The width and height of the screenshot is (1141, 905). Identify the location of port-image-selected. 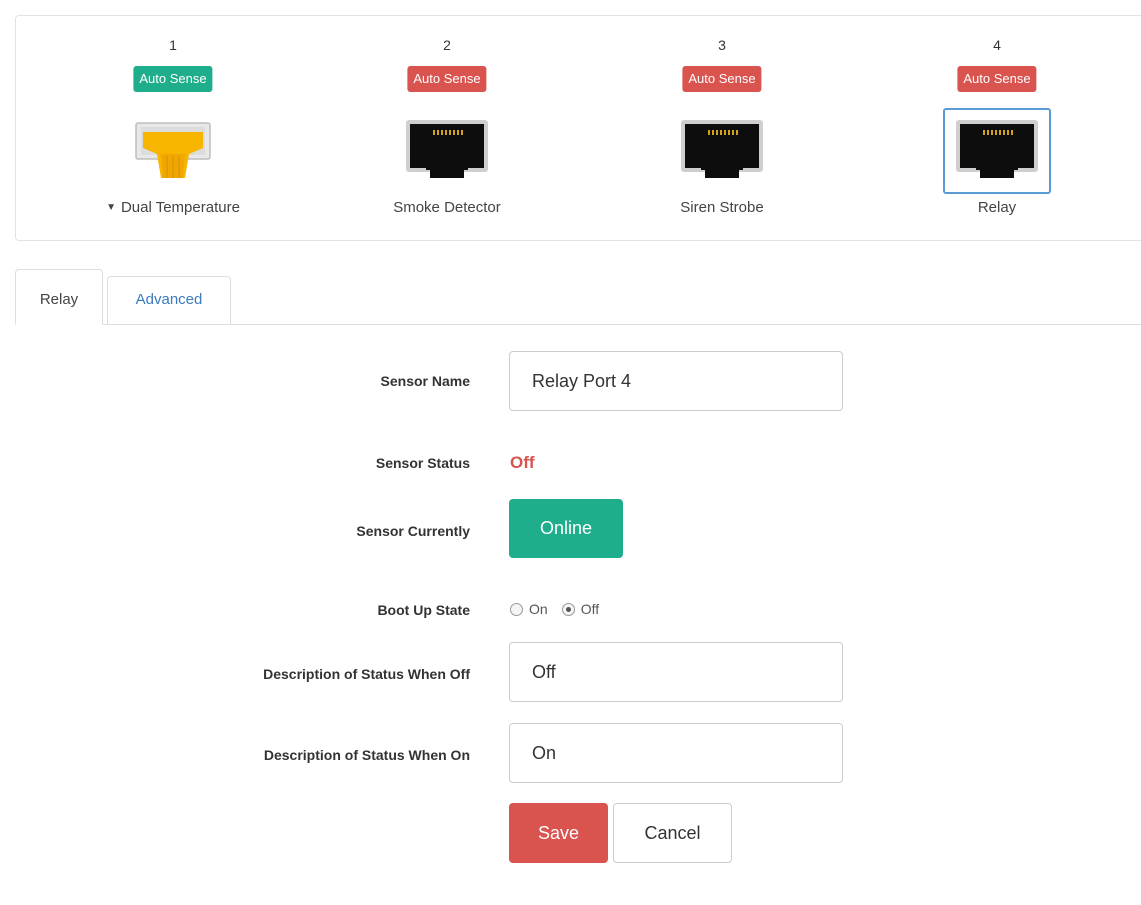
(997, 151).